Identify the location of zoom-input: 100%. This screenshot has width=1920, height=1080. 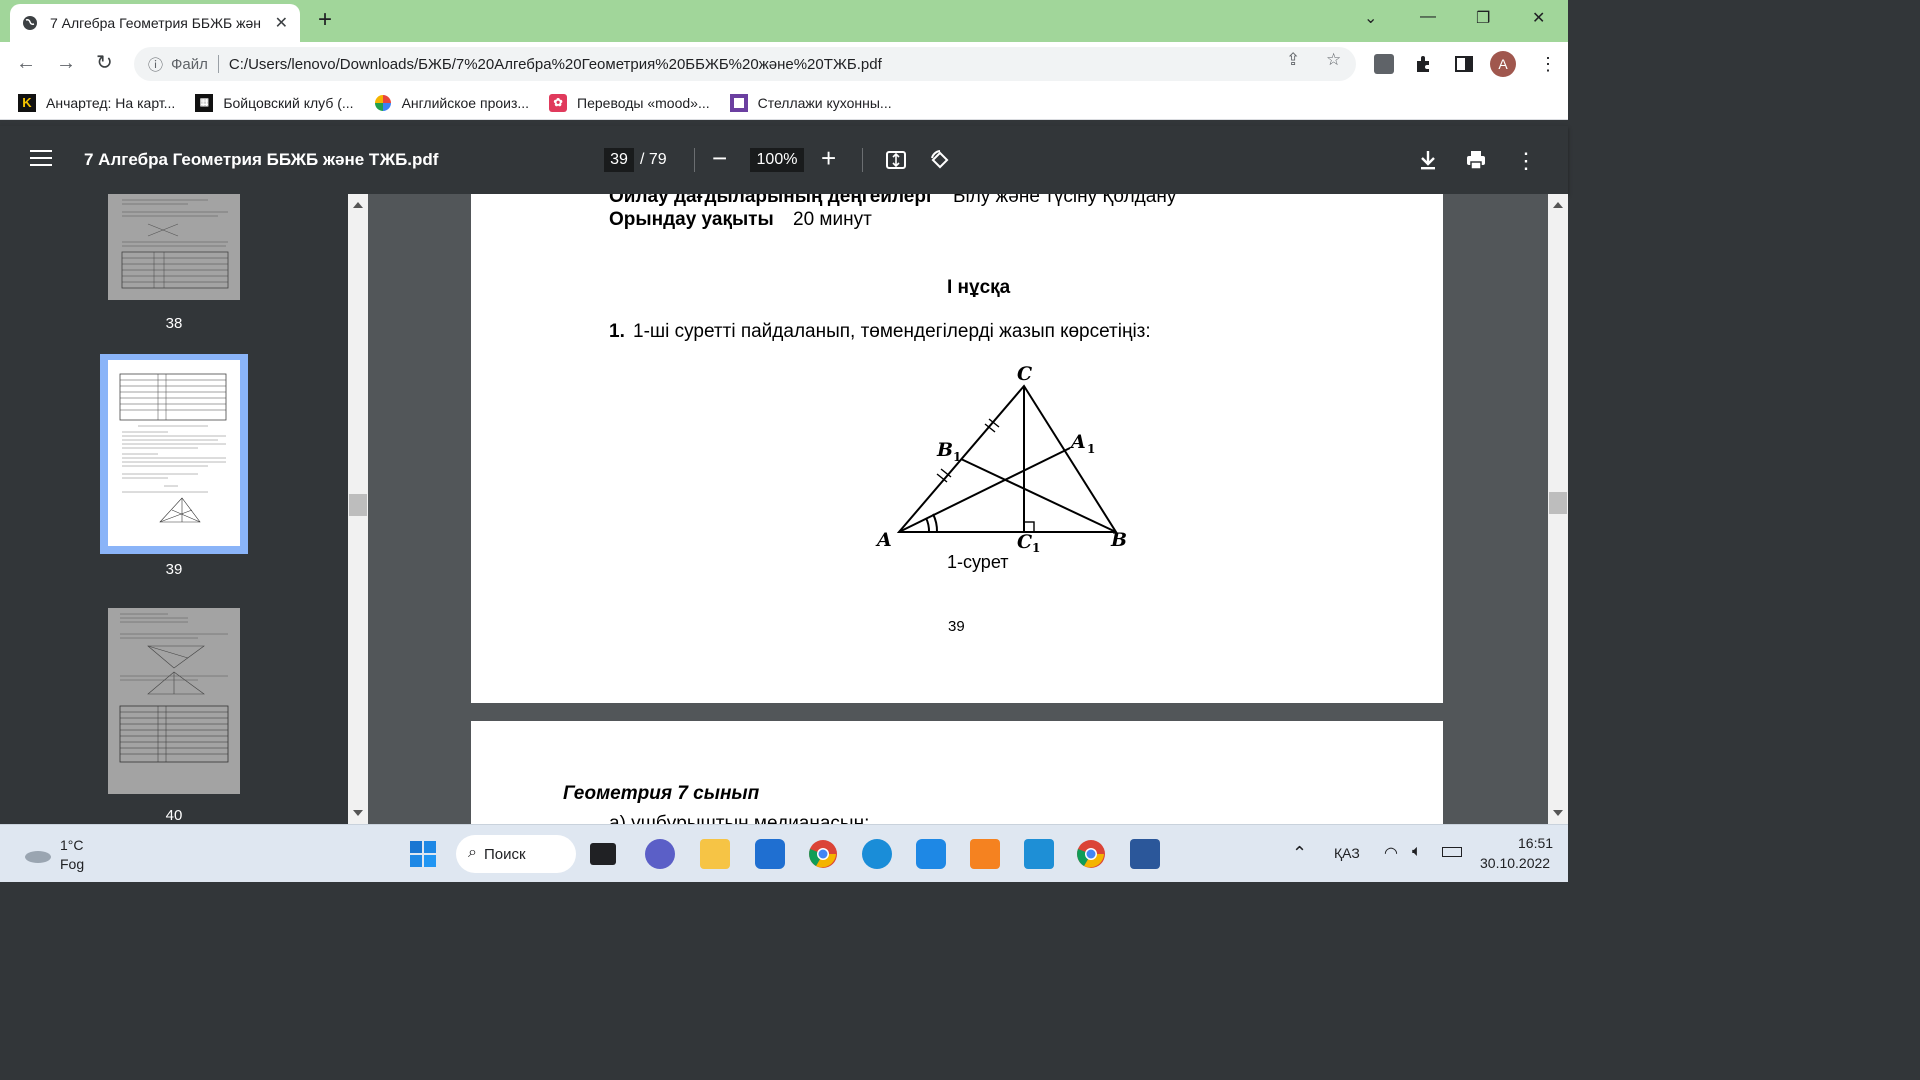
(777, 160).